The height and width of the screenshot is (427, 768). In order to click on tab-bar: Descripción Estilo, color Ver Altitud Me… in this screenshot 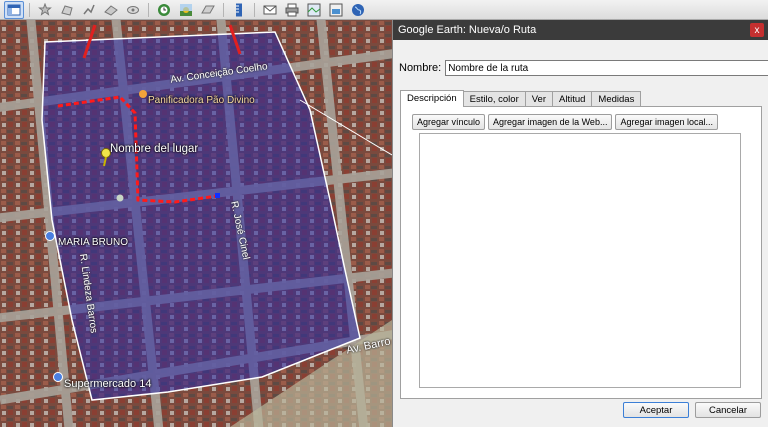, I will do `click(521, 98)`.